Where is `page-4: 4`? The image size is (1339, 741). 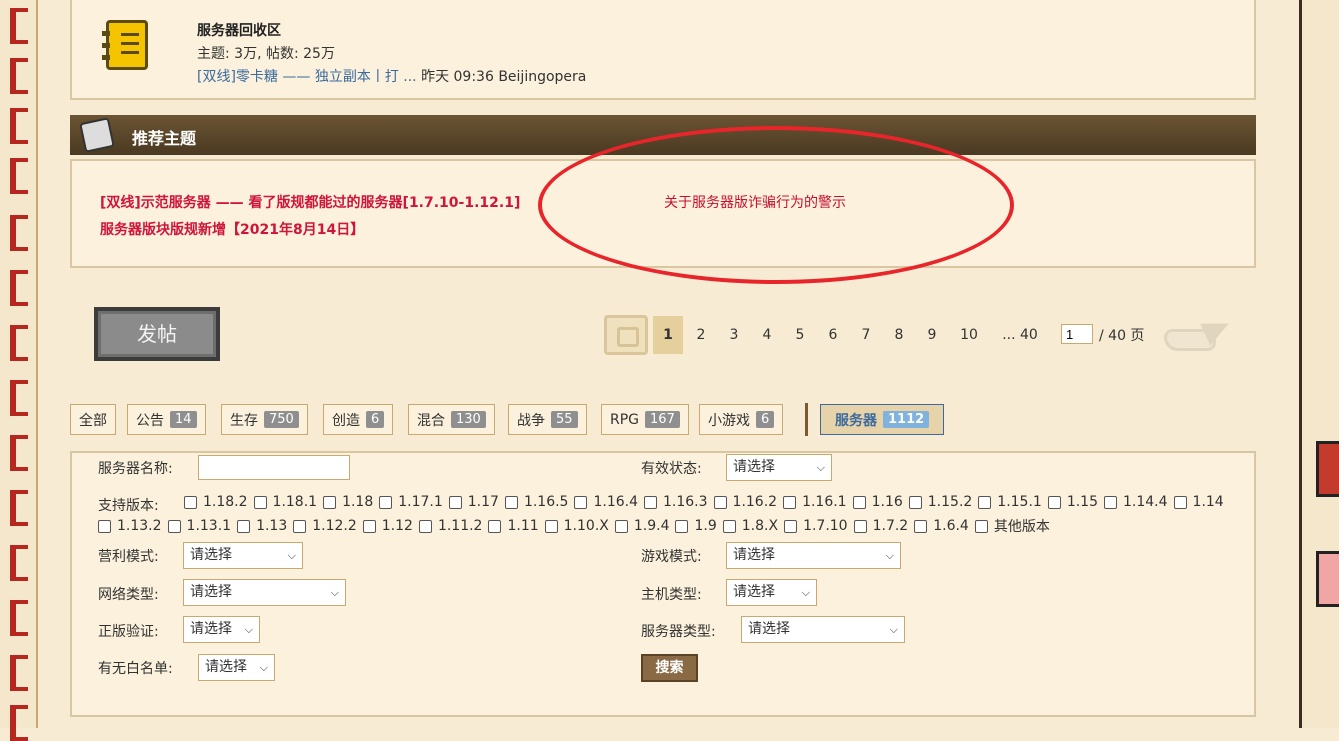 page-4: 4 is located at coordinates (767, 335).